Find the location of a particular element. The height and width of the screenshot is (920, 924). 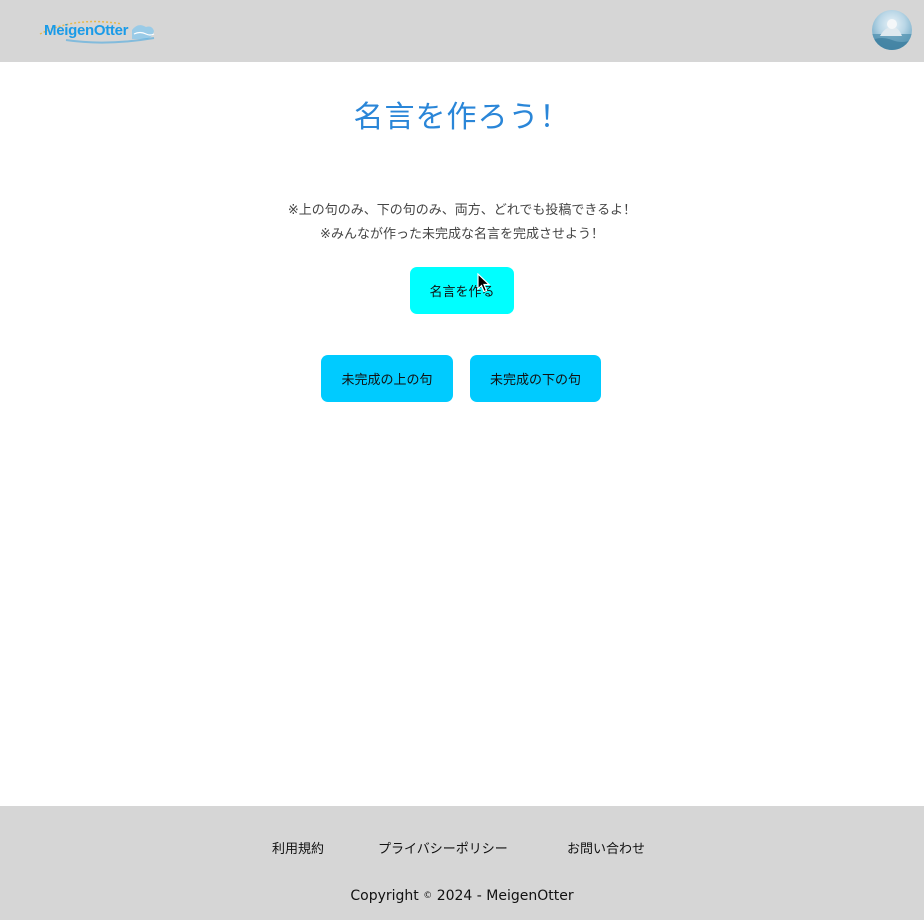

footer-link-terms: 利用規約 is located at coordinates (298, 847).